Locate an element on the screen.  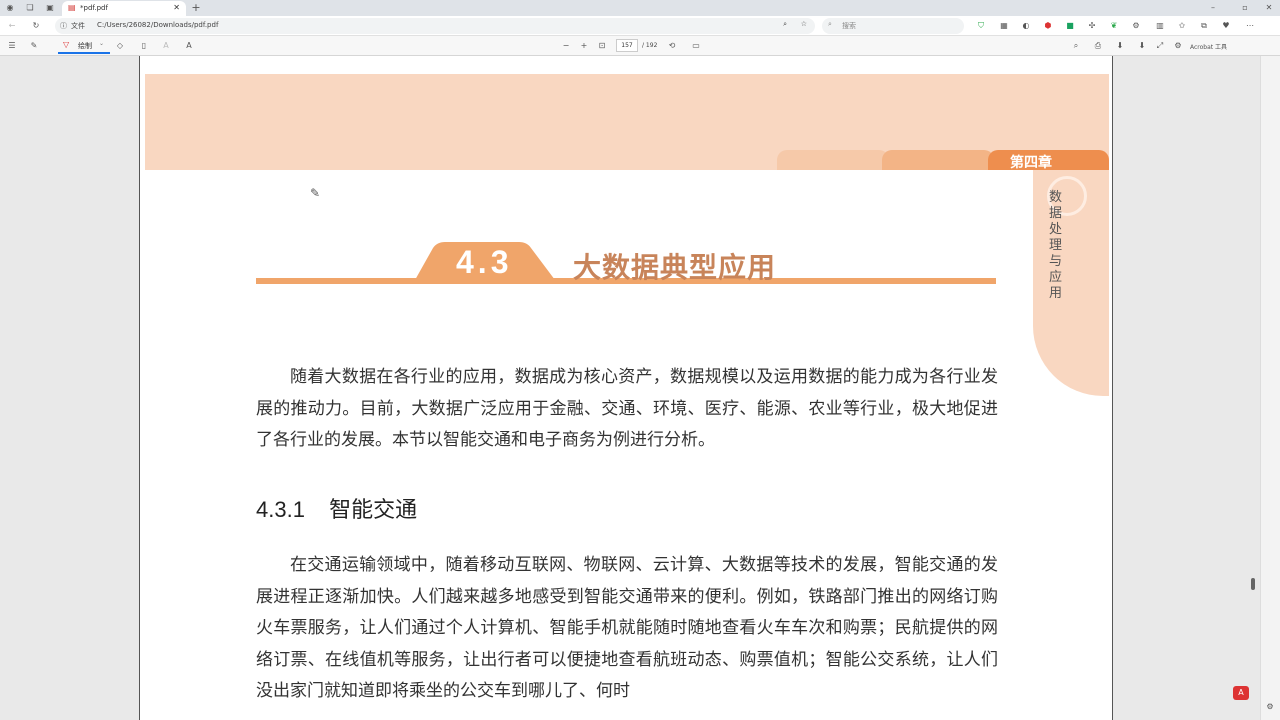
browser-tab-strip: ◉ ❏ ▣ ▤ *pdf.pdf ✕ + – ▫ ✕ is located at coordinates (640, 8).